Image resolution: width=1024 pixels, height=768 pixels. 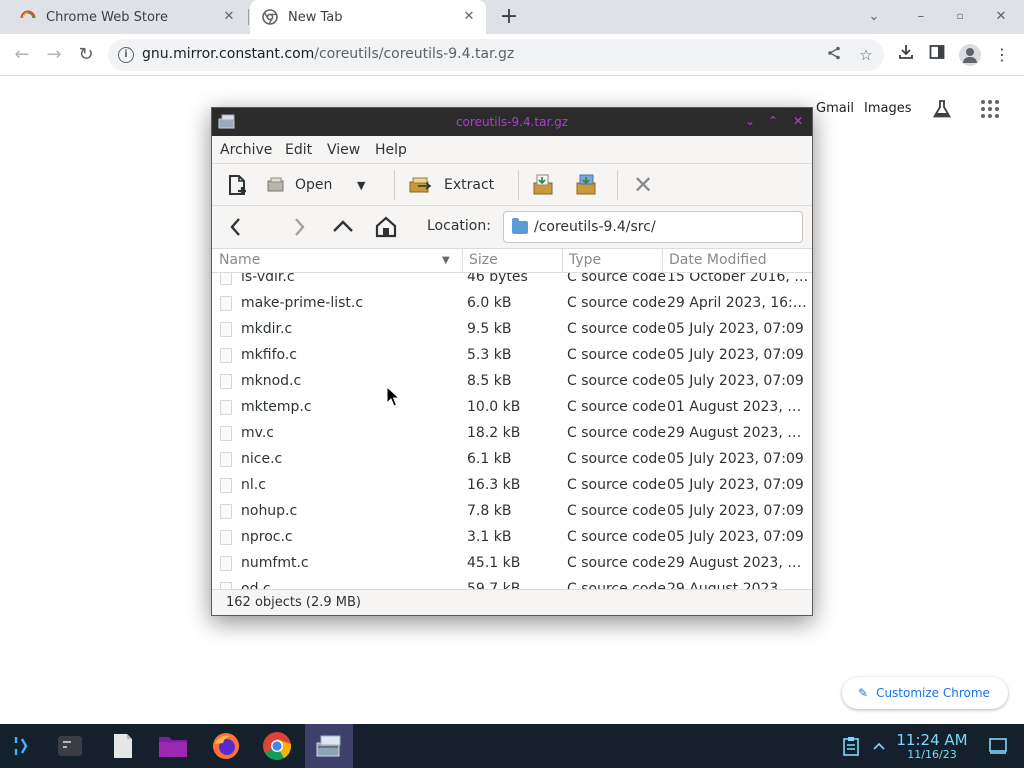 What do you see at coordinates (937, 55) in the screenshot?
I see `side-panel-icon` at bounding box center [937, 55].